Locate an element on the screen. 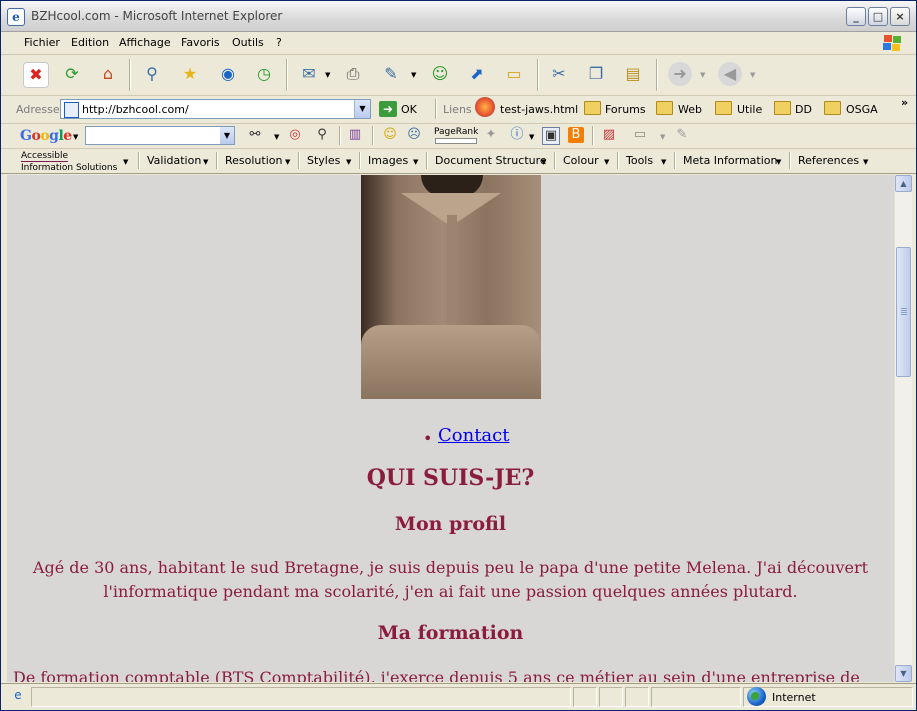 The height and width of the screenshot is (711, 917). search-icon: ⚲ is located at coordinates (152, 74).